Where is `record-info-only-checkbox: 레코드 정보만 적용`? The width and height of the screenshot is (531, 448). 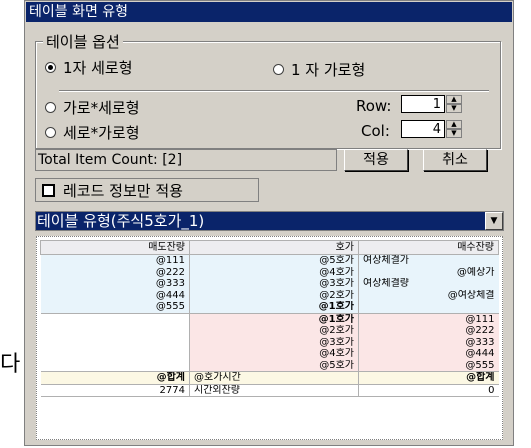 record-info-only-checkbox: 레코드 정보만 적용 is located at coordinates (147, 190).